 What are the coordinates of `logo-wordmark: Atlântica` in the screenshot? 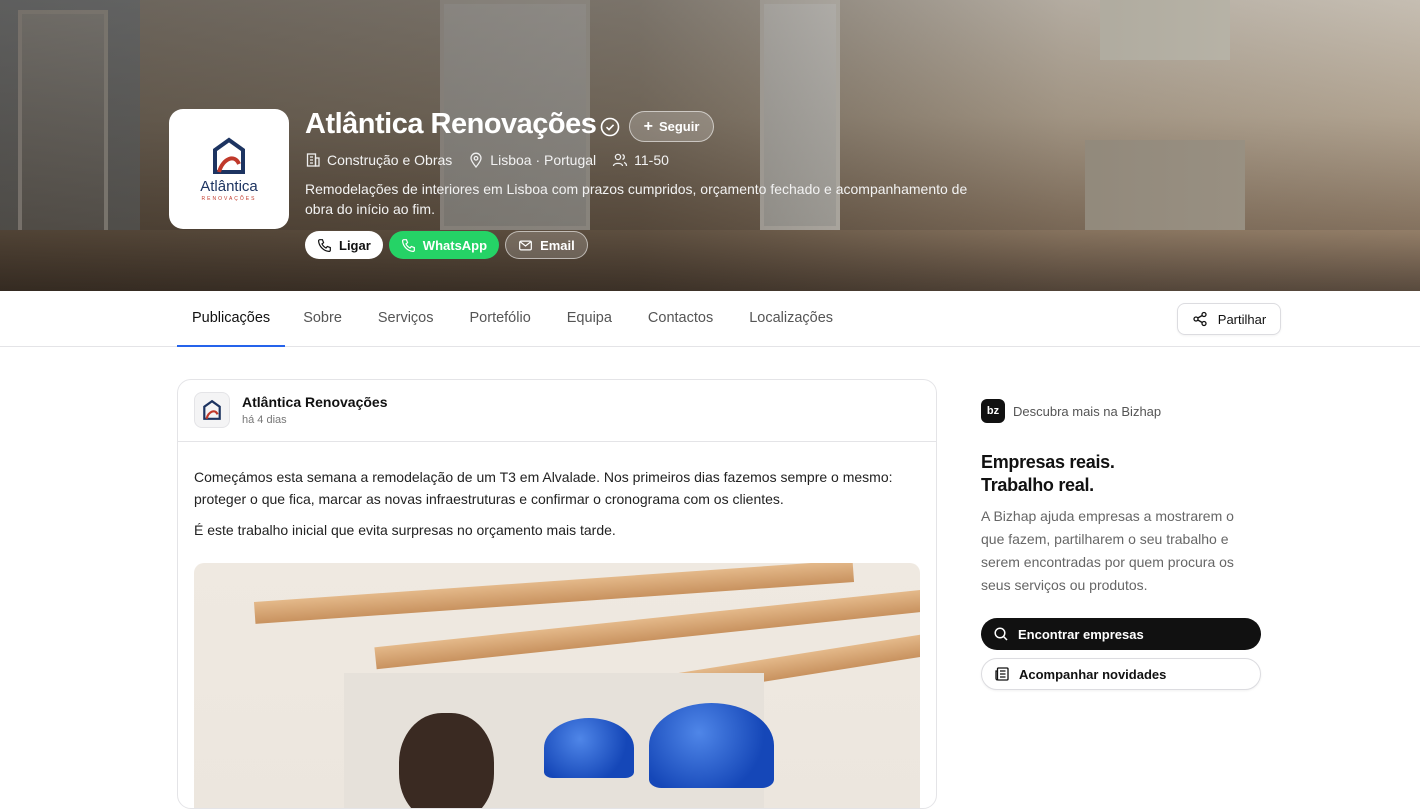 It's located at (229, 186).